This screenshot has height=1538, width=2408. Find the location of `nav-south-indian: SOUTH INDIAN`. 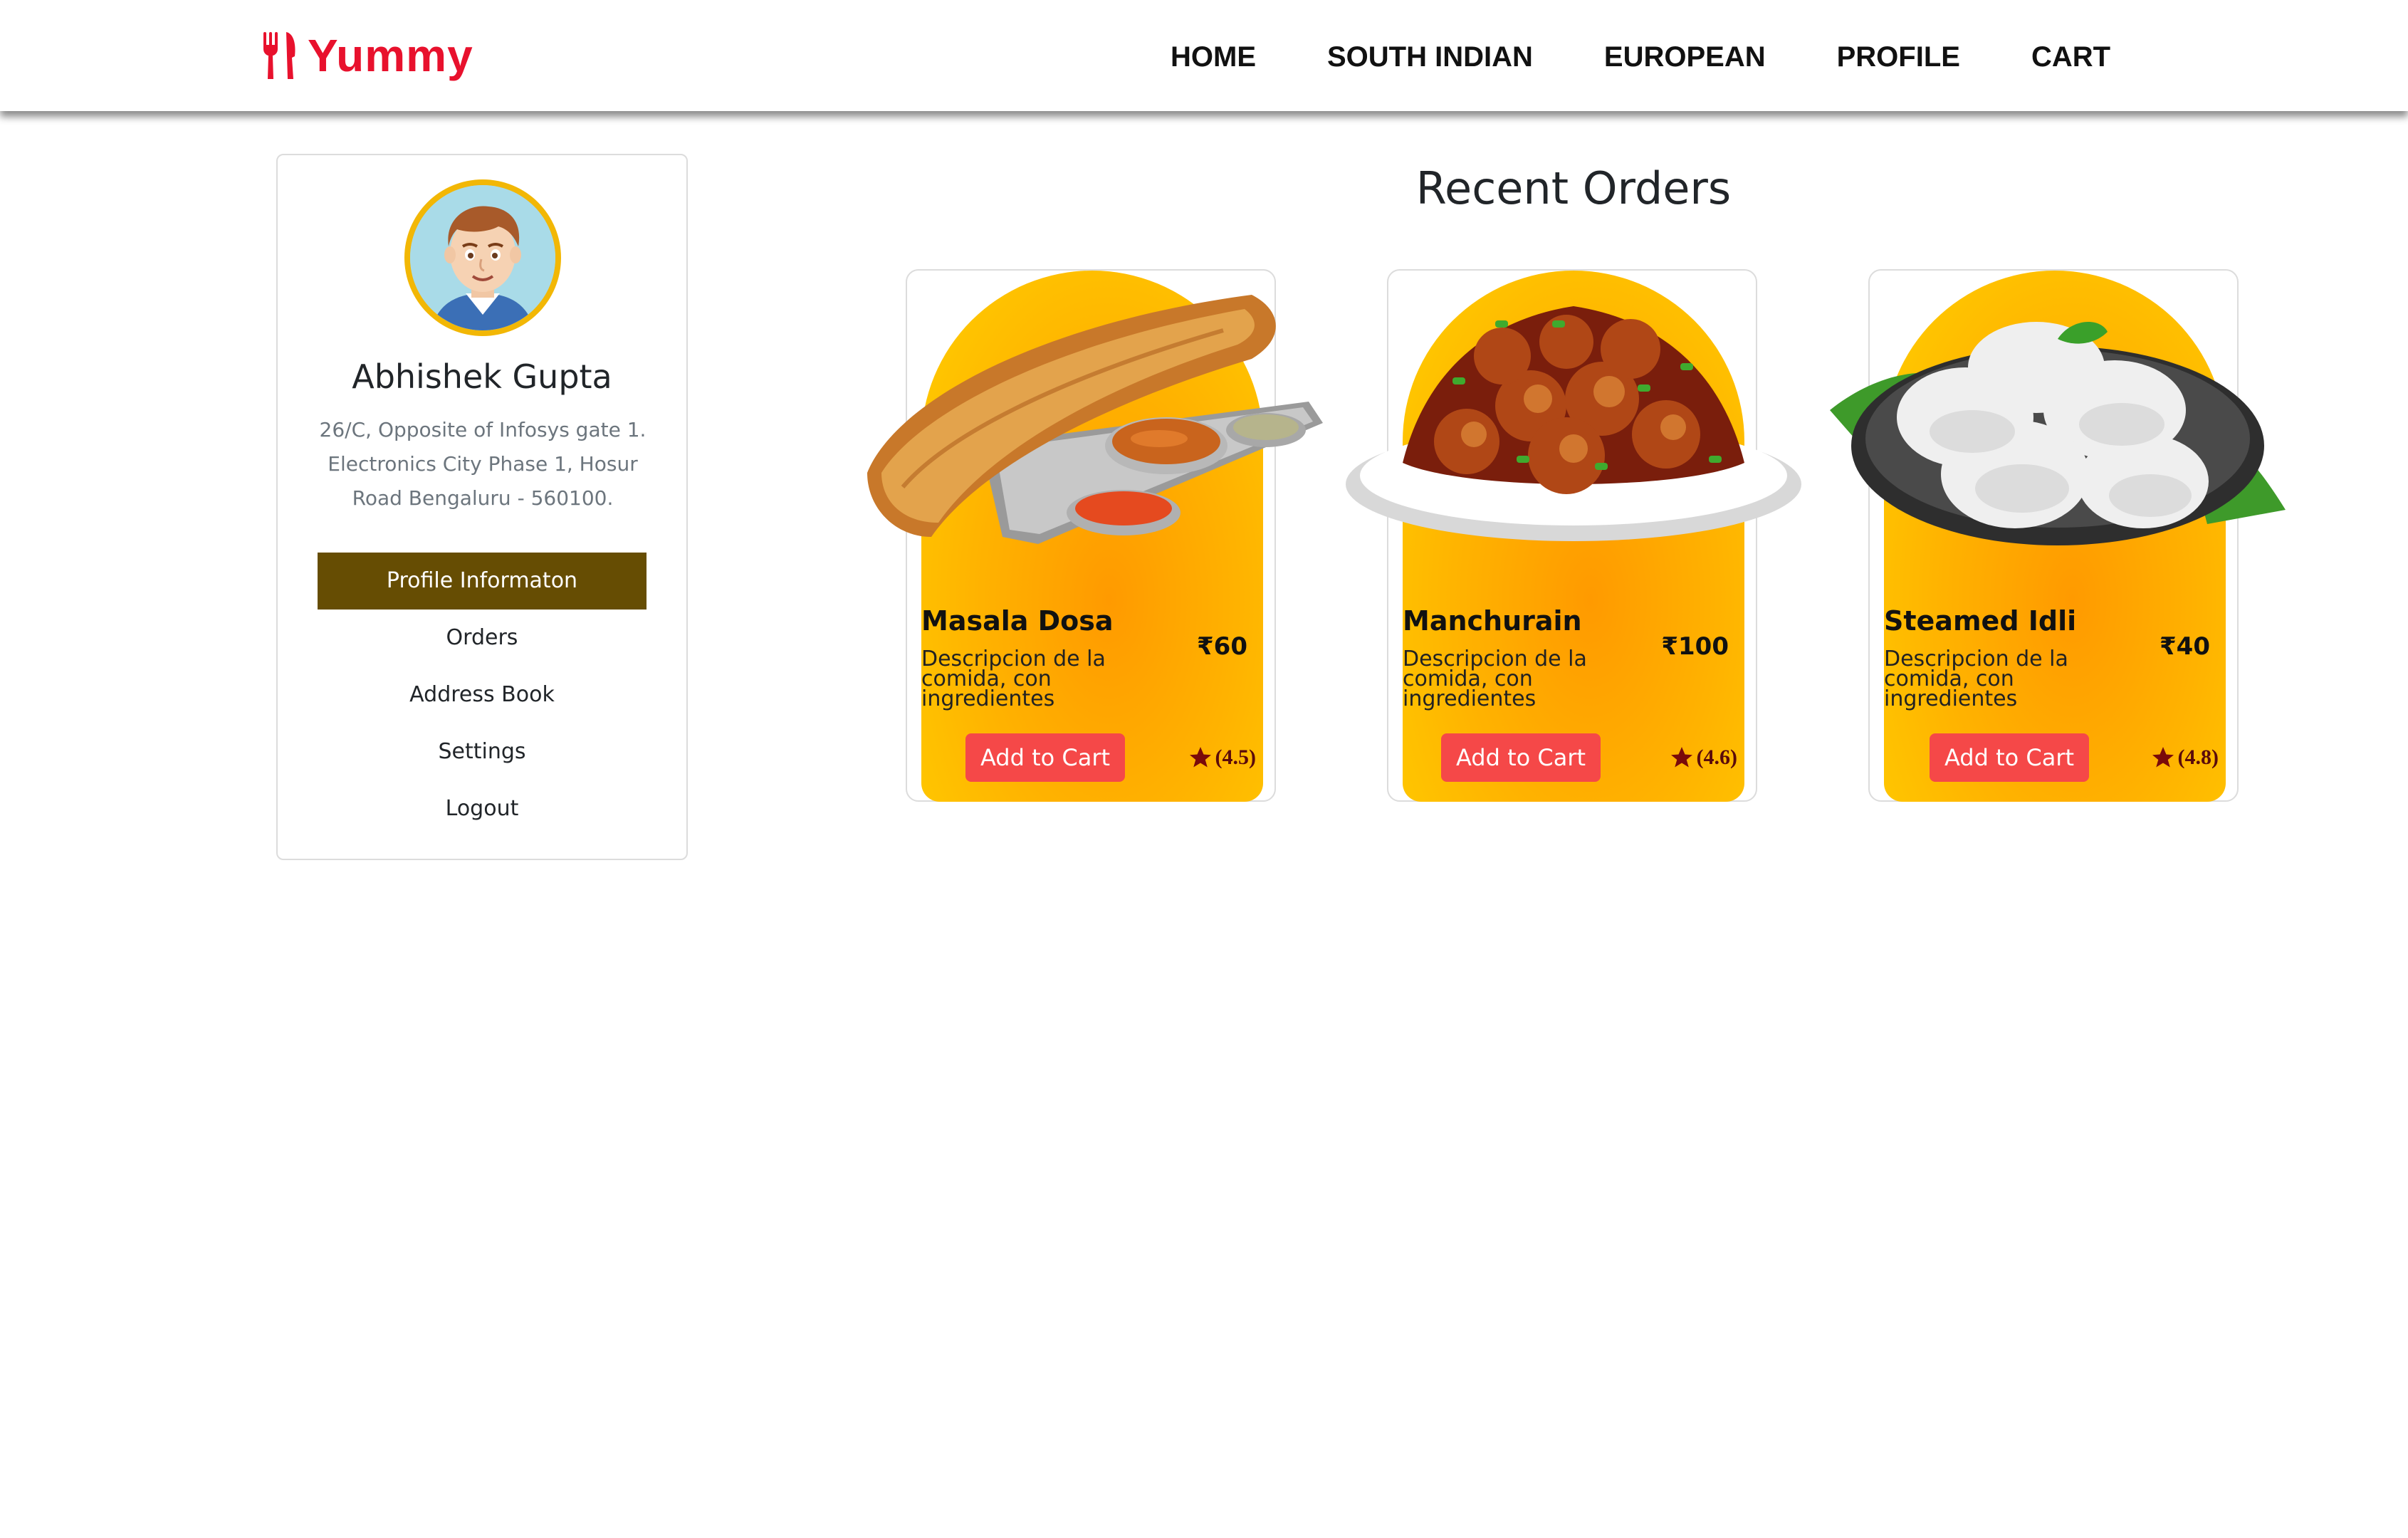

nav-south-indian: SOUTH INDIAN is located at coordinates (1430, 57).